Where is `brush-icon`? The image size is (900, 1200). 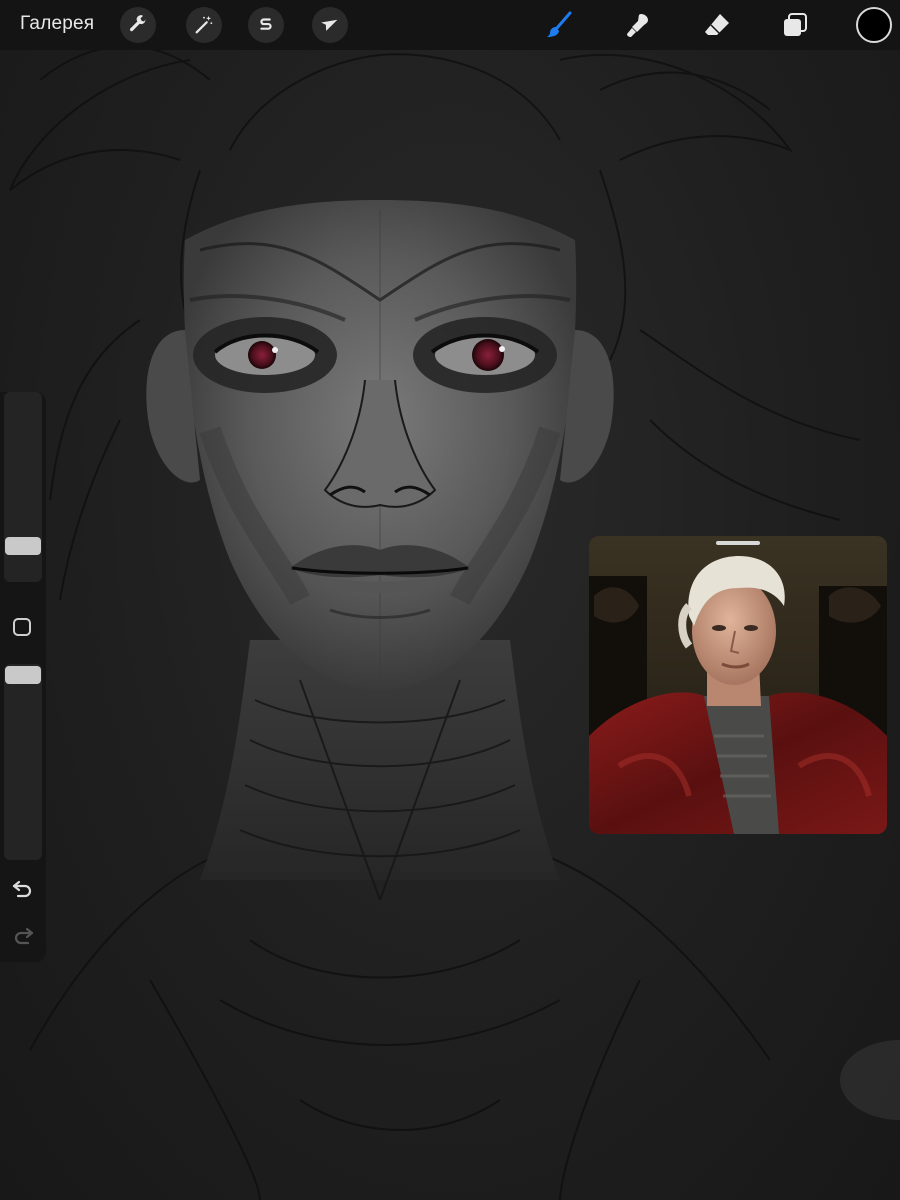
brush-icon is located at coordinates (559, 24).